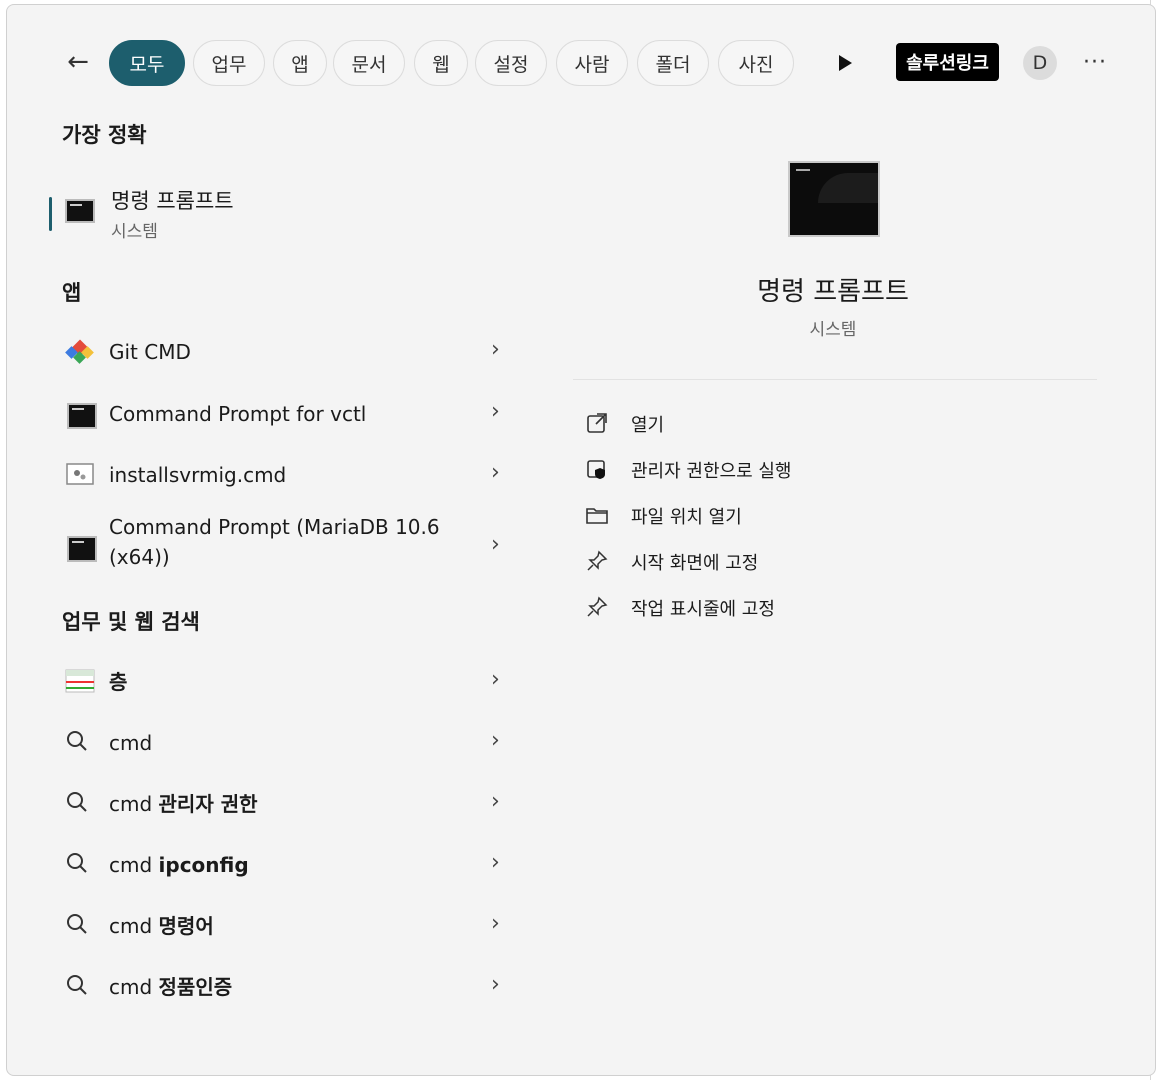 The height and width of the screenshot is (1080, 1161). Describe the element at coordinates (673, 63) in the screenshot. I see `tab-folders: 폴더` at that location.